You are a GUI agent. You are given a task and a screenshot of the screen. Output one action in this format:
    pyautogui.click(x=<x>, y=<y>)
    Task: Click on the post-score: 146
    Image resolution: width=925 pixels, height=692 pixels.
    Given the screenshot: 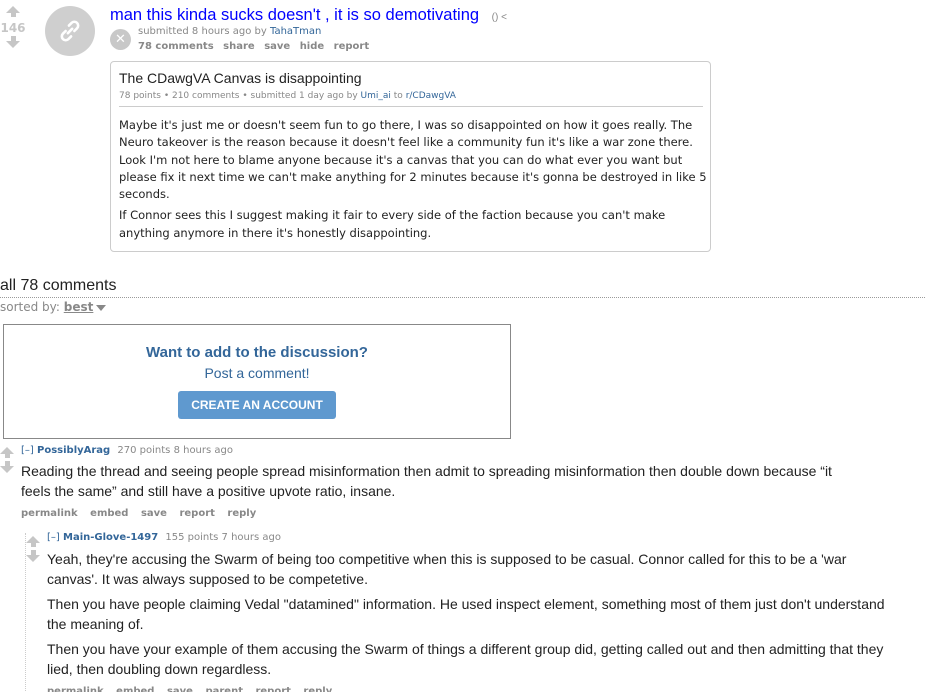 What is the action you would take?
    pyautogui.click(x=13, y=28)
    